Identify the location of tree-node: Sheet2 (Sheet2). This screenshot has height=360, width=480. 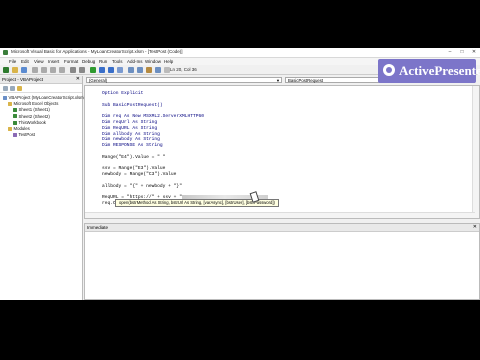
(31, 116).